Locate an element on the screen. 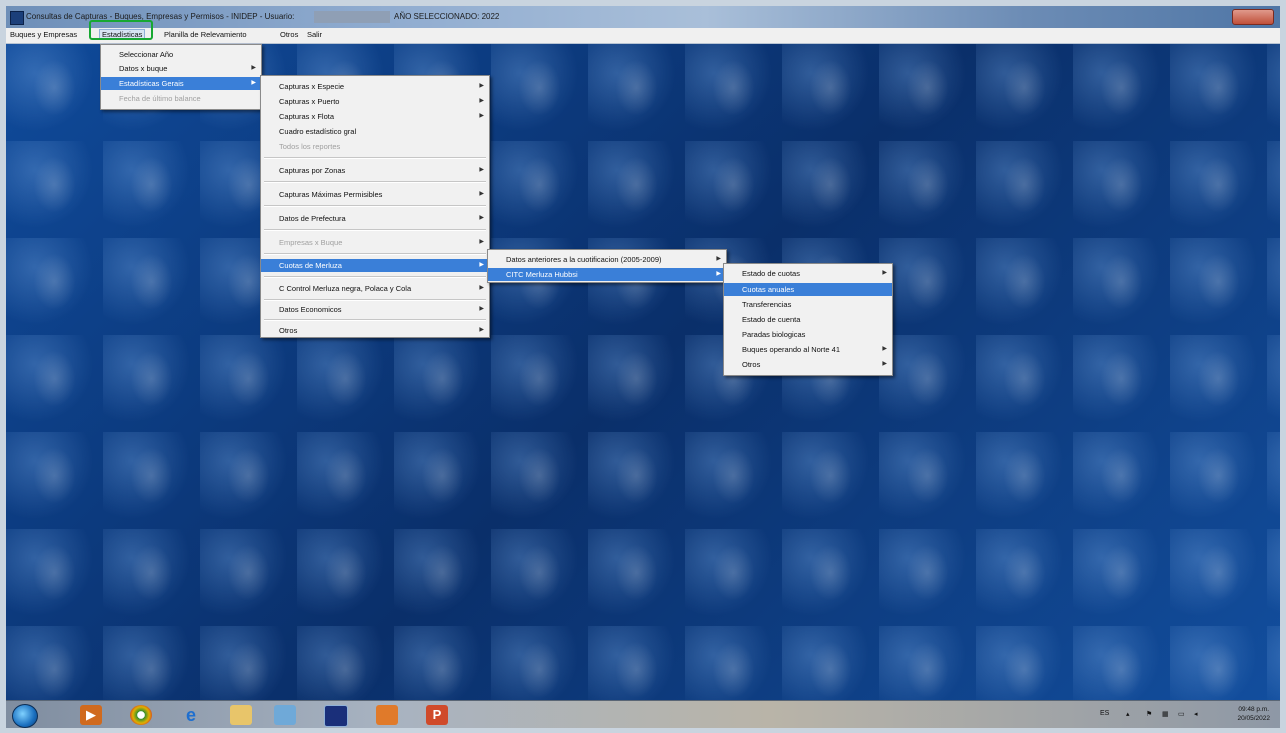 This screenshot has height=733, width=1286. window-title-year: AÑO SELECCIONADO: 2022 is located at coordinates (447, 16).